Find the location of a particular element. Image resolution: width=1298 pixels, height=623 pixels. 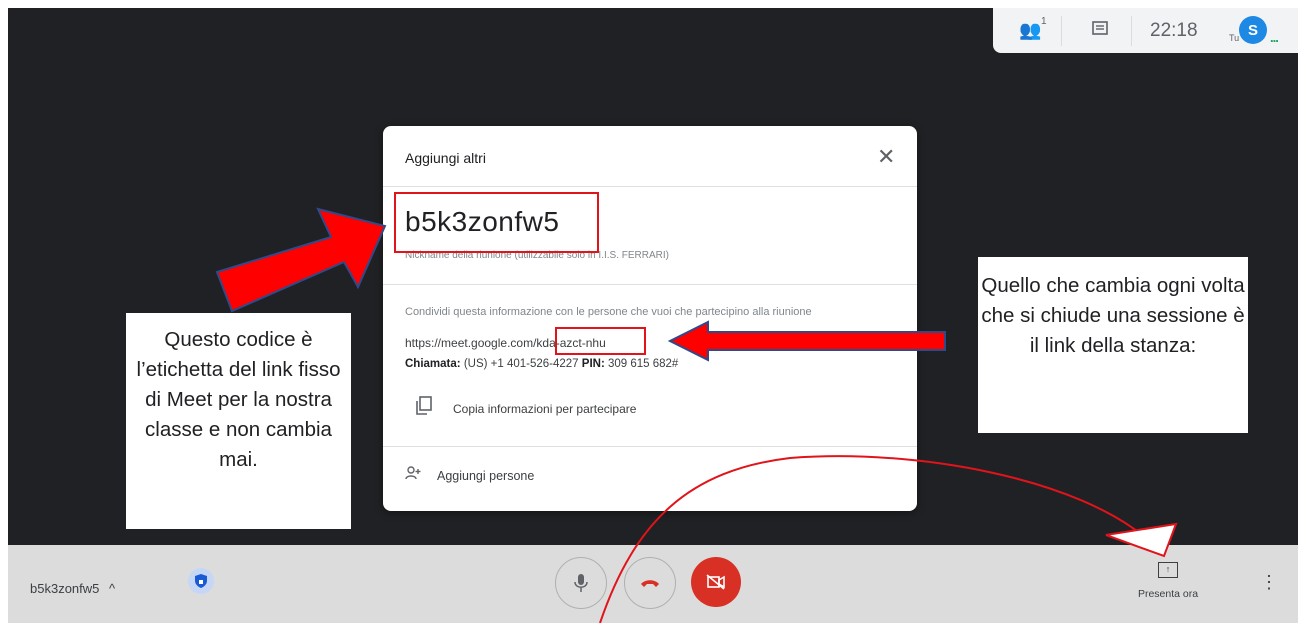

arrow-right-to-link is located at coordinates (806, 341).